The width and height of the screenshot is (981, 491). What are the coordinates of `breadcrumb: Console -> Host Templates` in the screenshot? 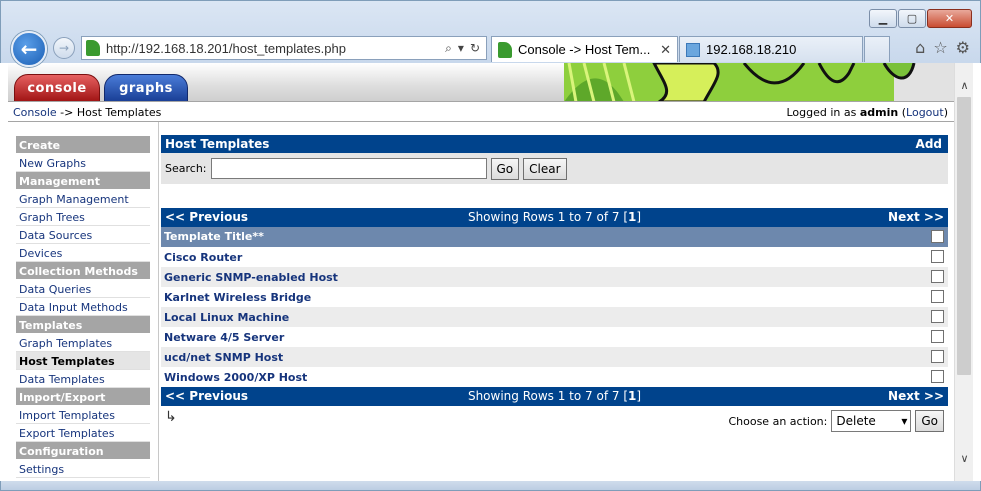 It's located at (87, 112).